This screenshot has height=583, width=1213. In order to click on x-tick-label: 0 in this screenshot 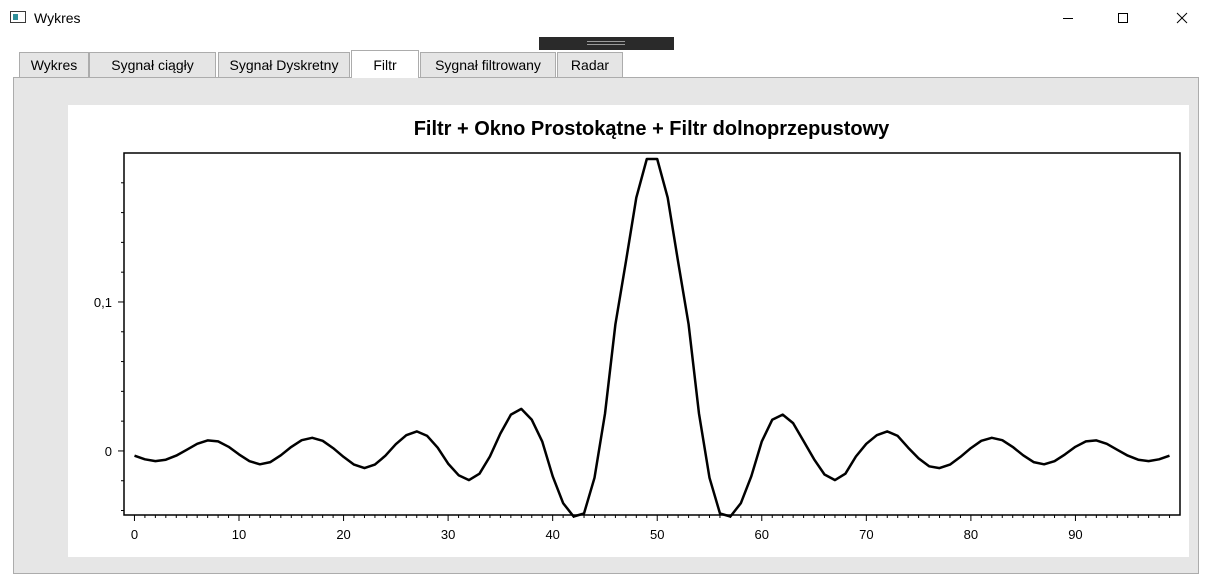, I will do `click(134, 534)`.